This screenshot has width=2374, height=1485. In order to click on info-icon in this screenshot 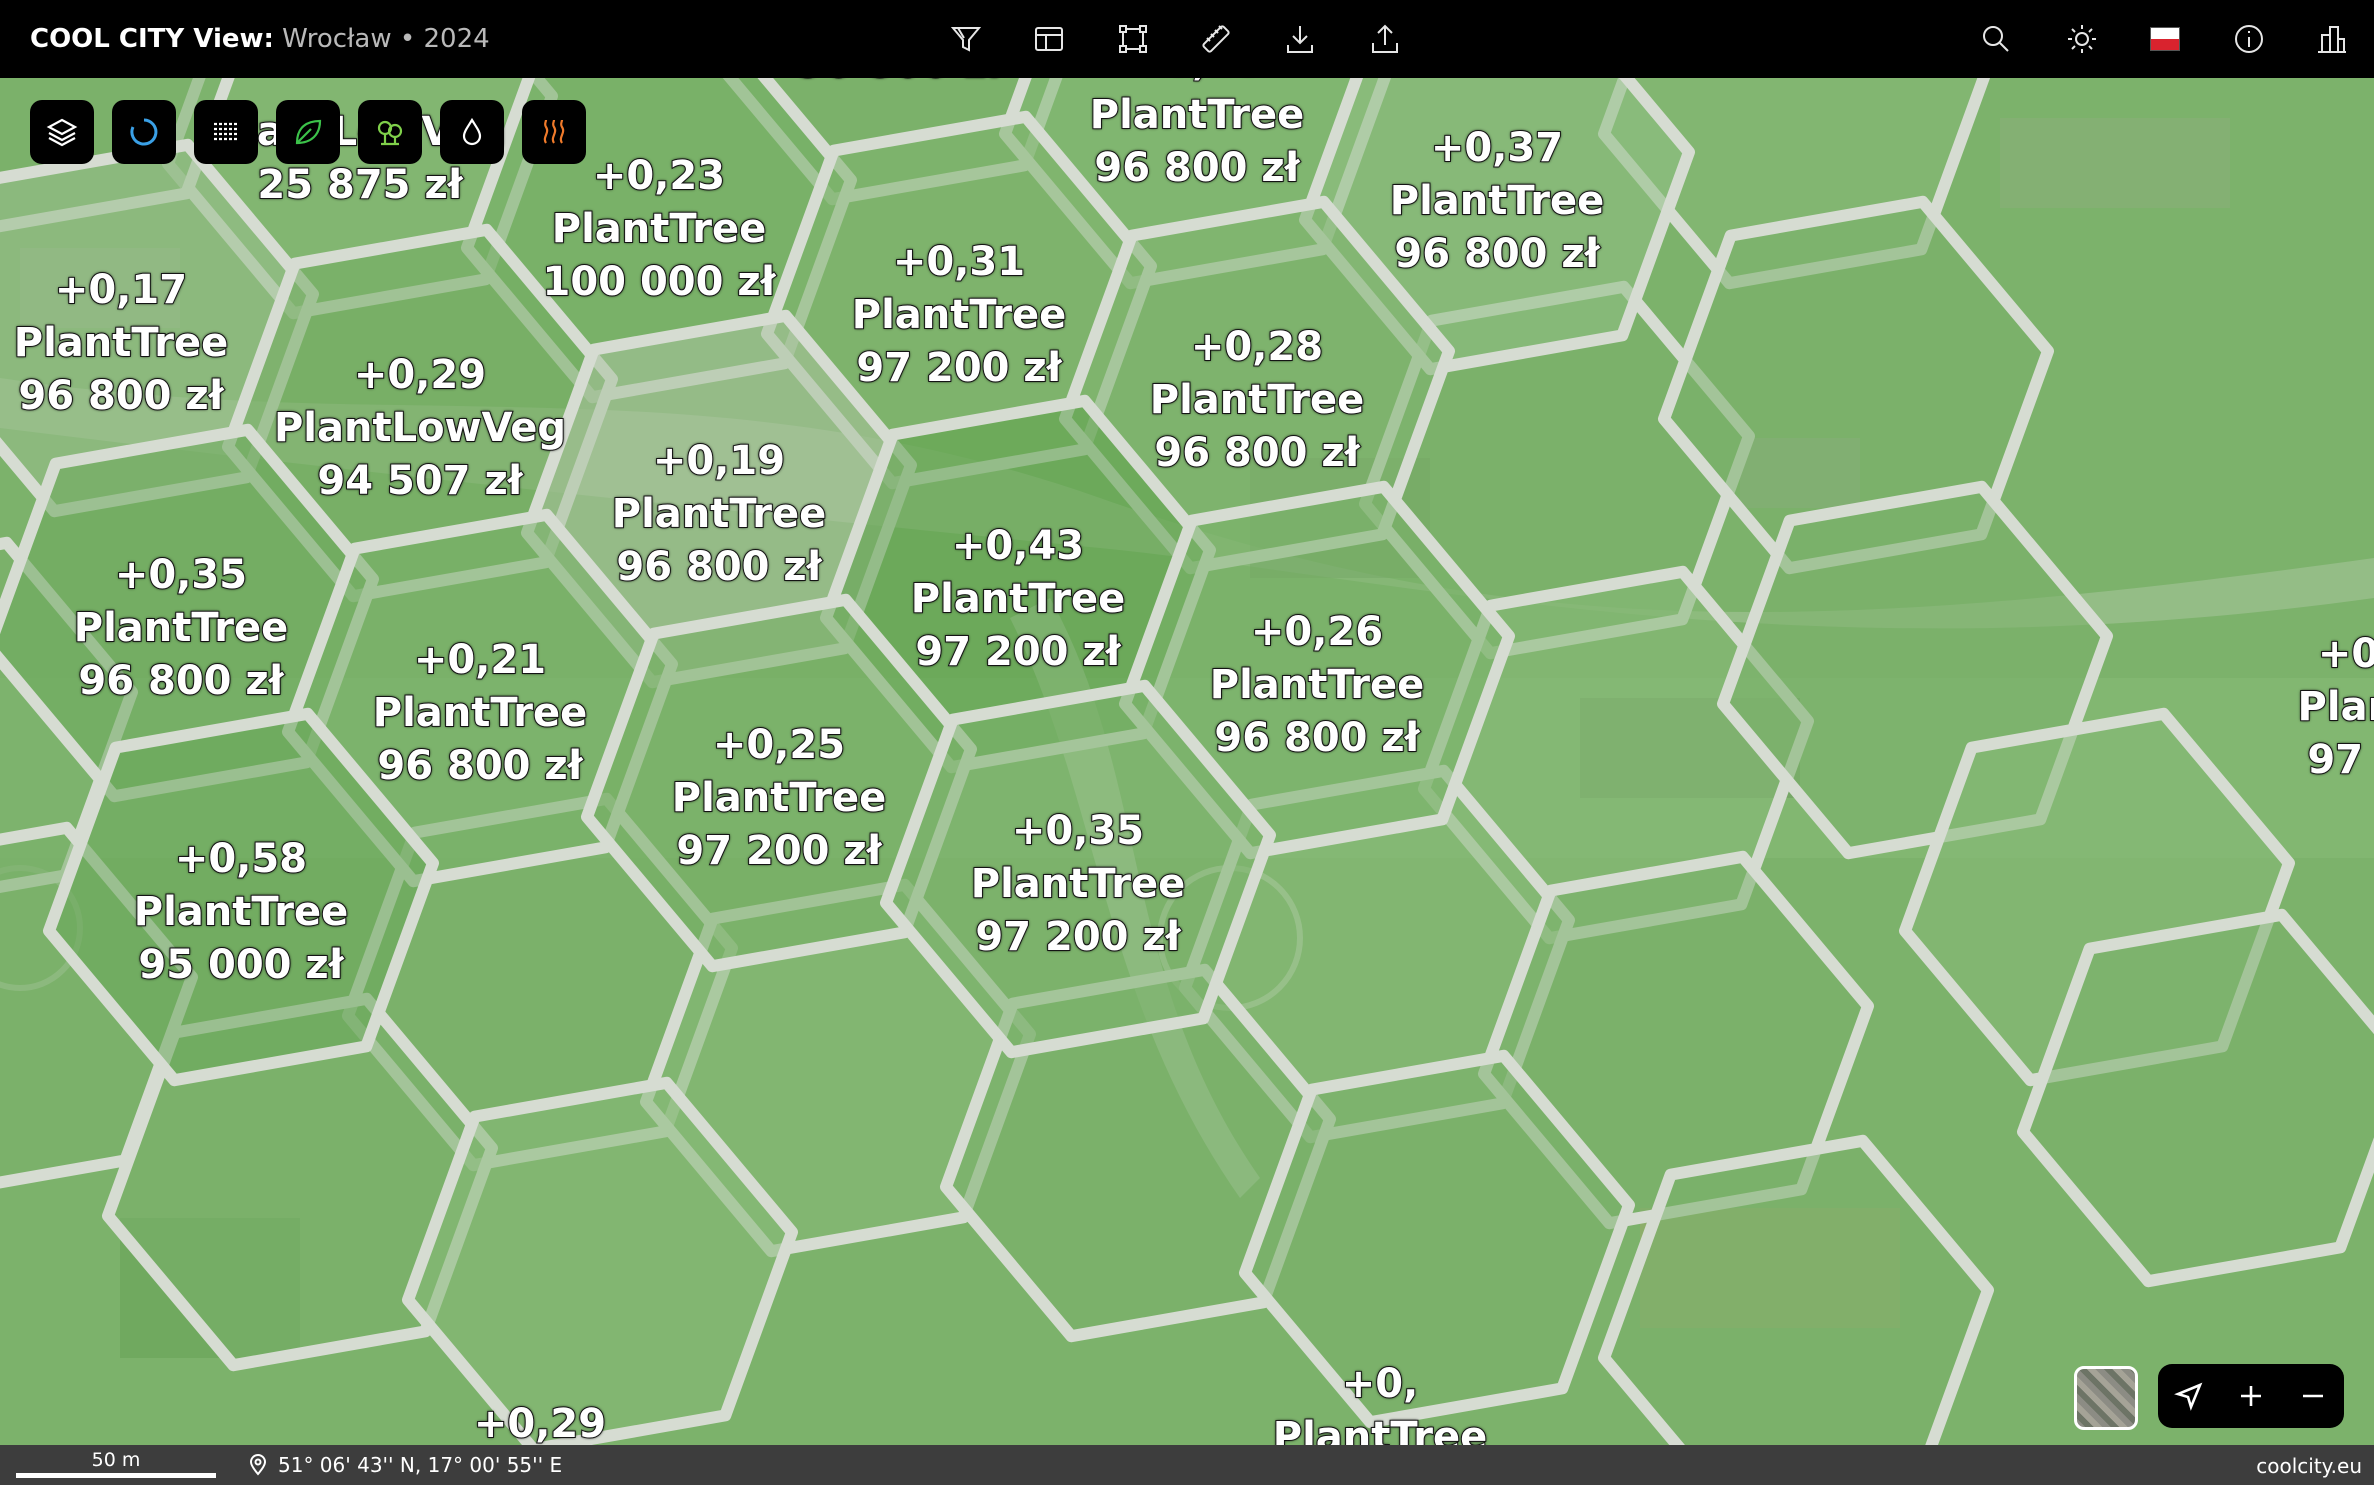, I will do `click(2249, 39)`.